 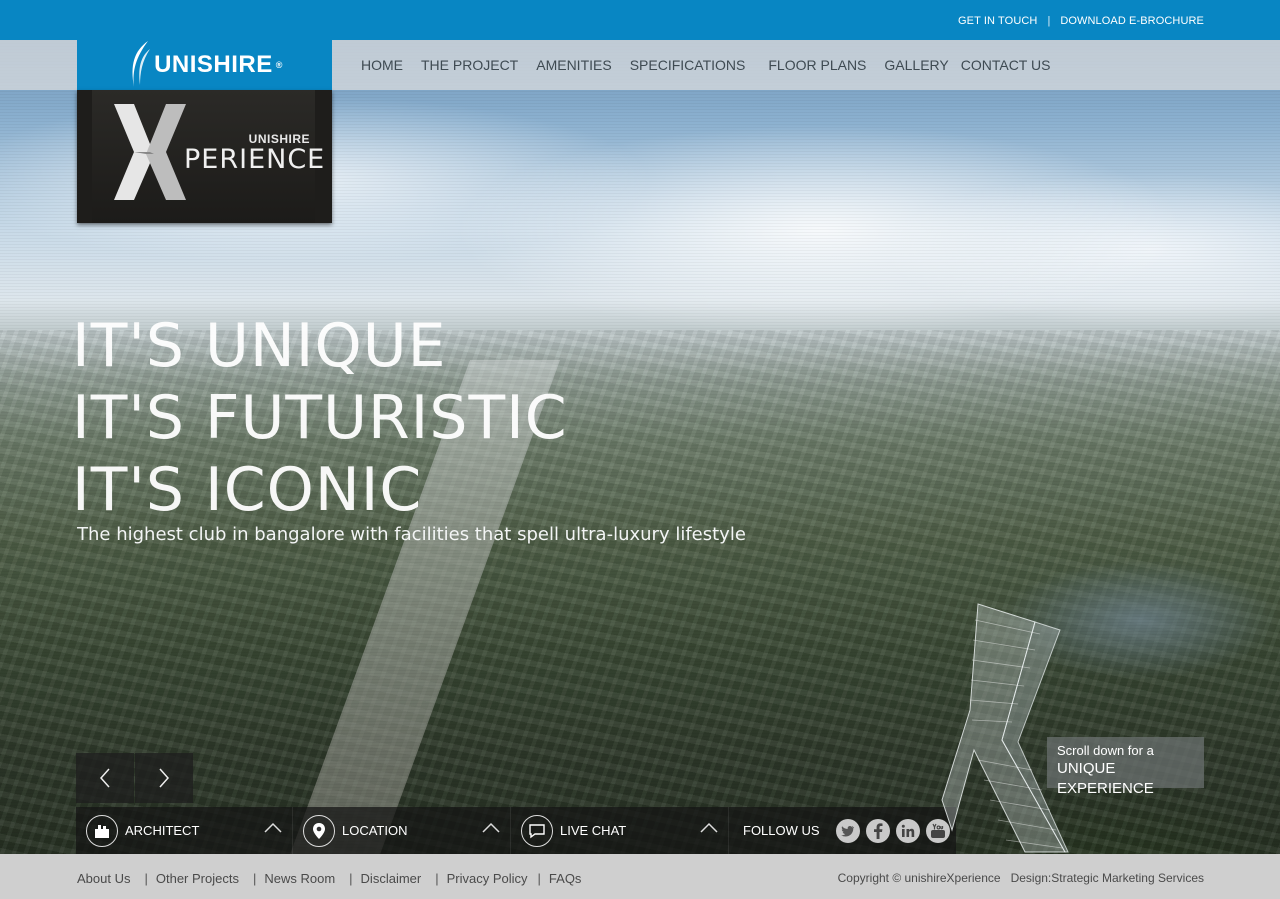 What do you see at coordinates (102, 830) in the screenshot?
I see `architect-icon` at bounding box center [102, 830].